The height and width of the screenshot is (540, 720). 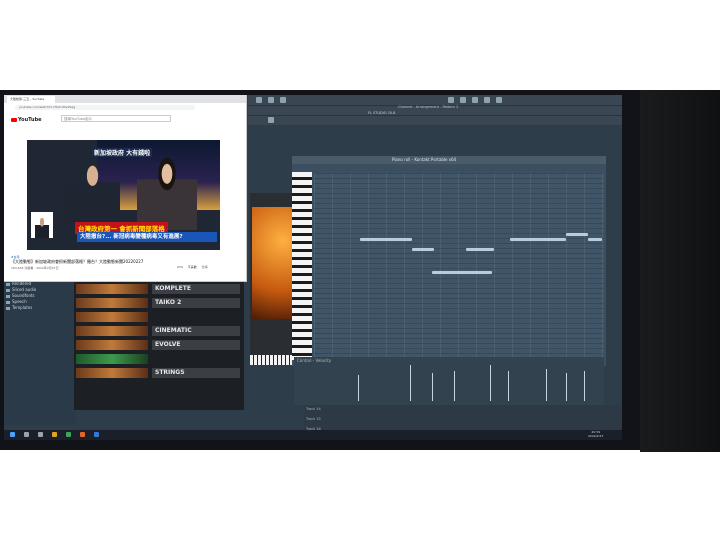 I want to click on stop-icon, so click(x=271, y=100).